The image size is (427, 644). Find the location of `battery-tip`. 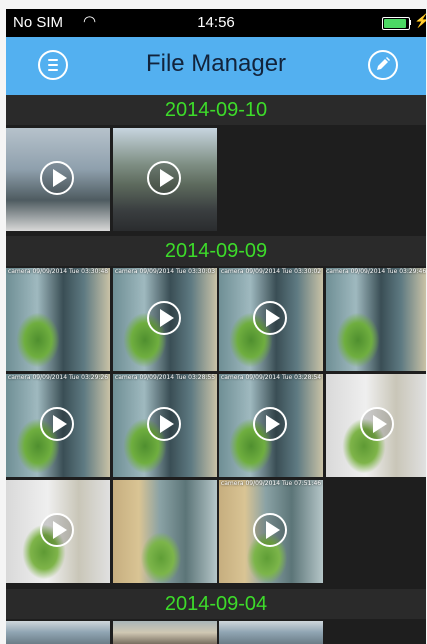

battery-tip is located at coordinates (410, 22).